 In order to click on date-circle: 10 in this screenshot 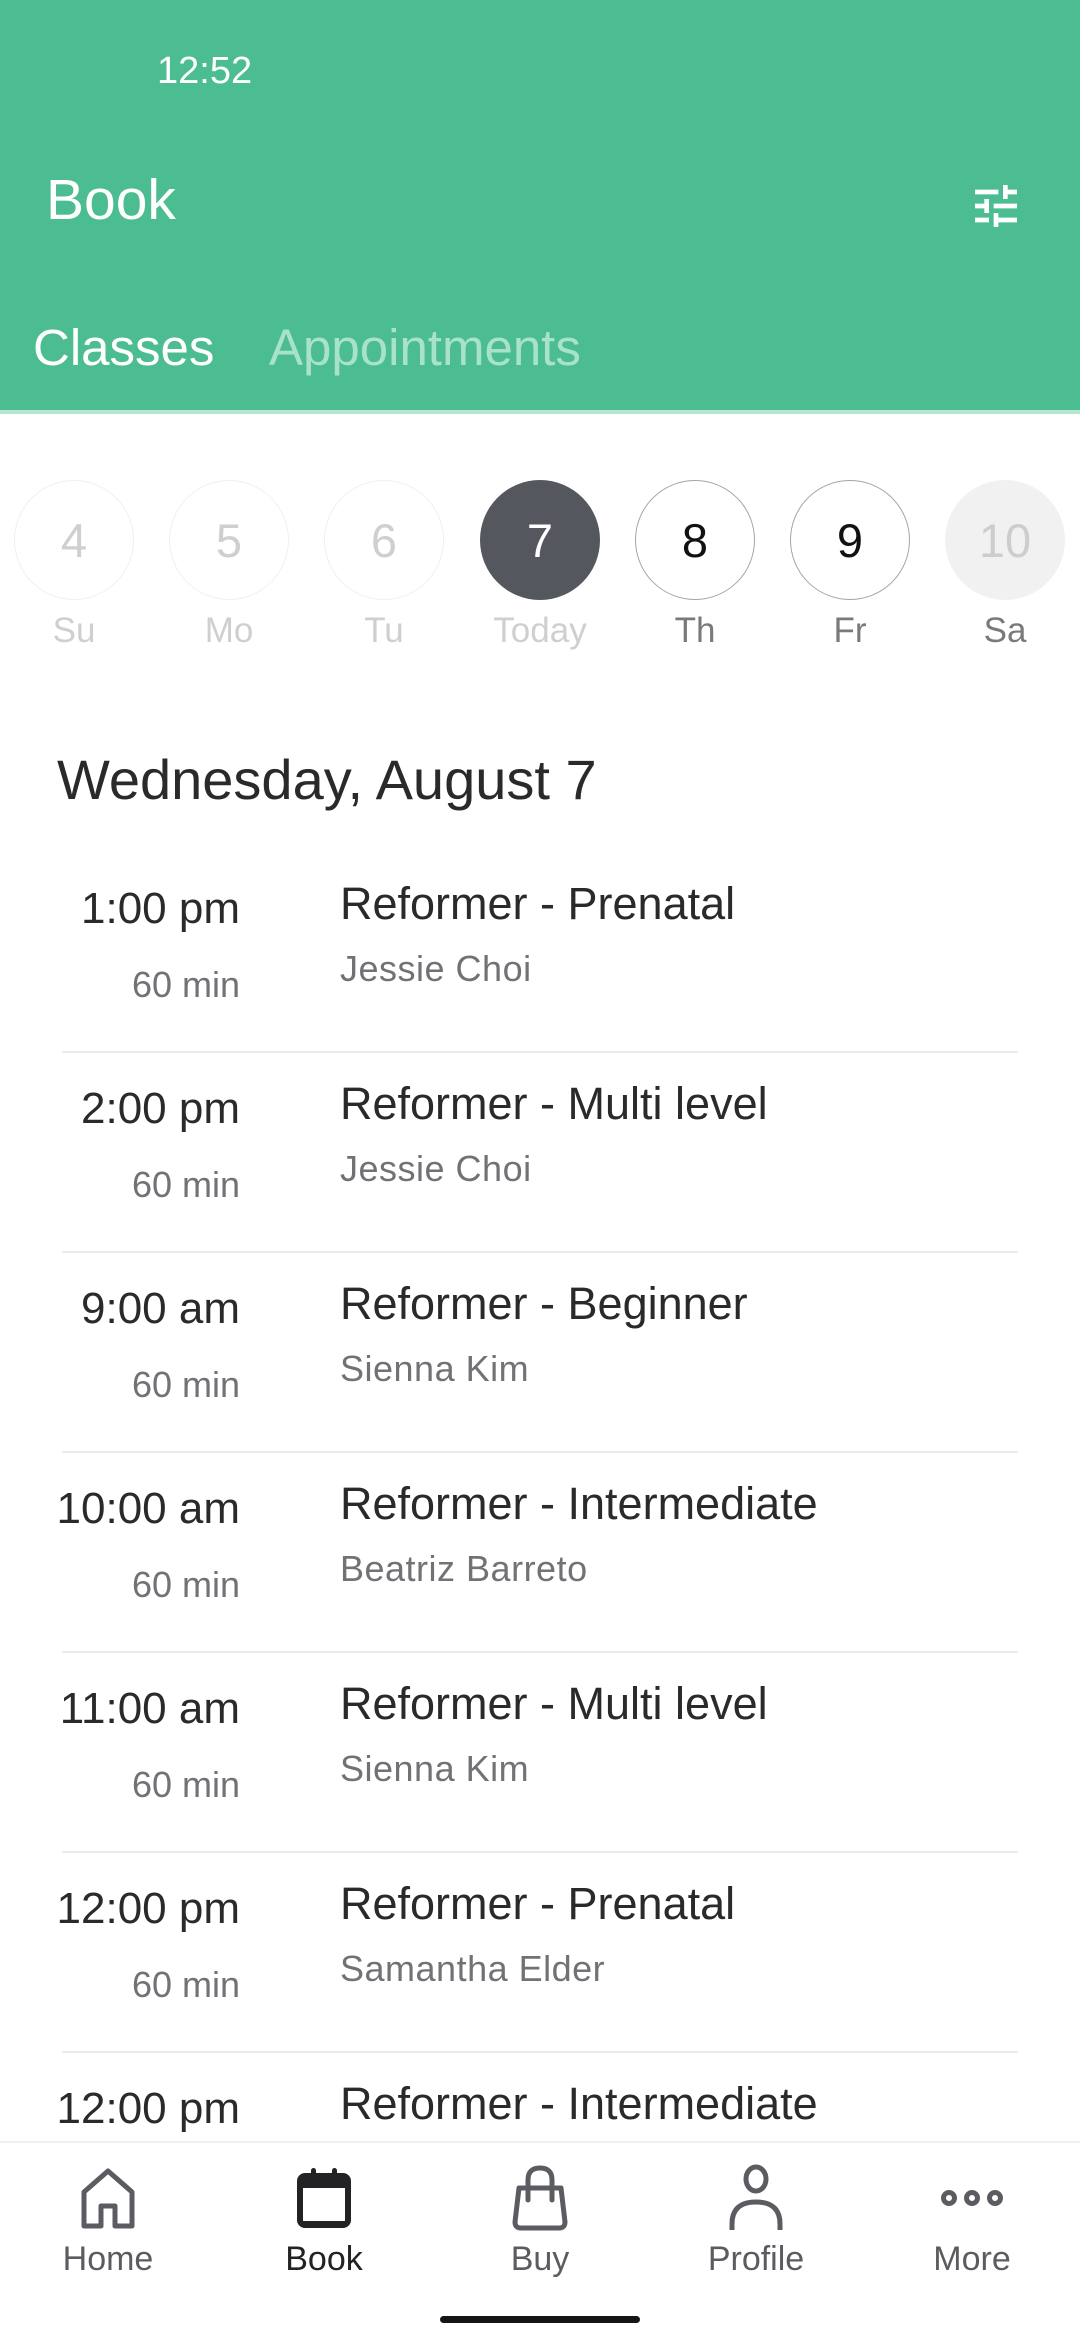, I will do `click(1005, 540)`.